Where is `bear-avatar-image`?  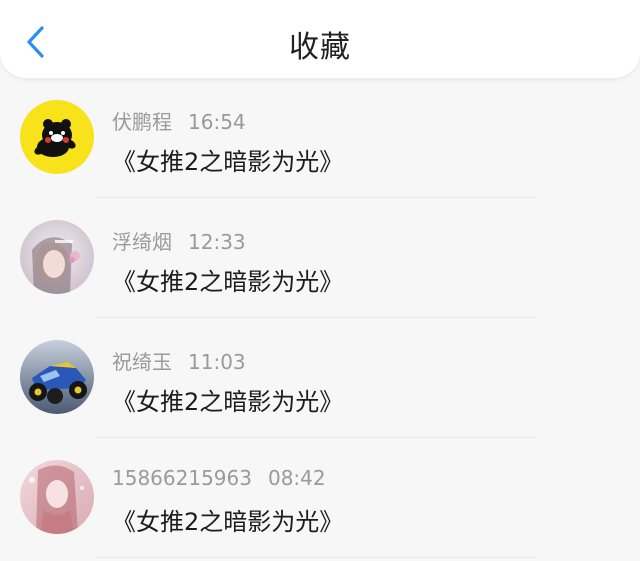 bear-avatar-image is located at coordinates (57, 137).